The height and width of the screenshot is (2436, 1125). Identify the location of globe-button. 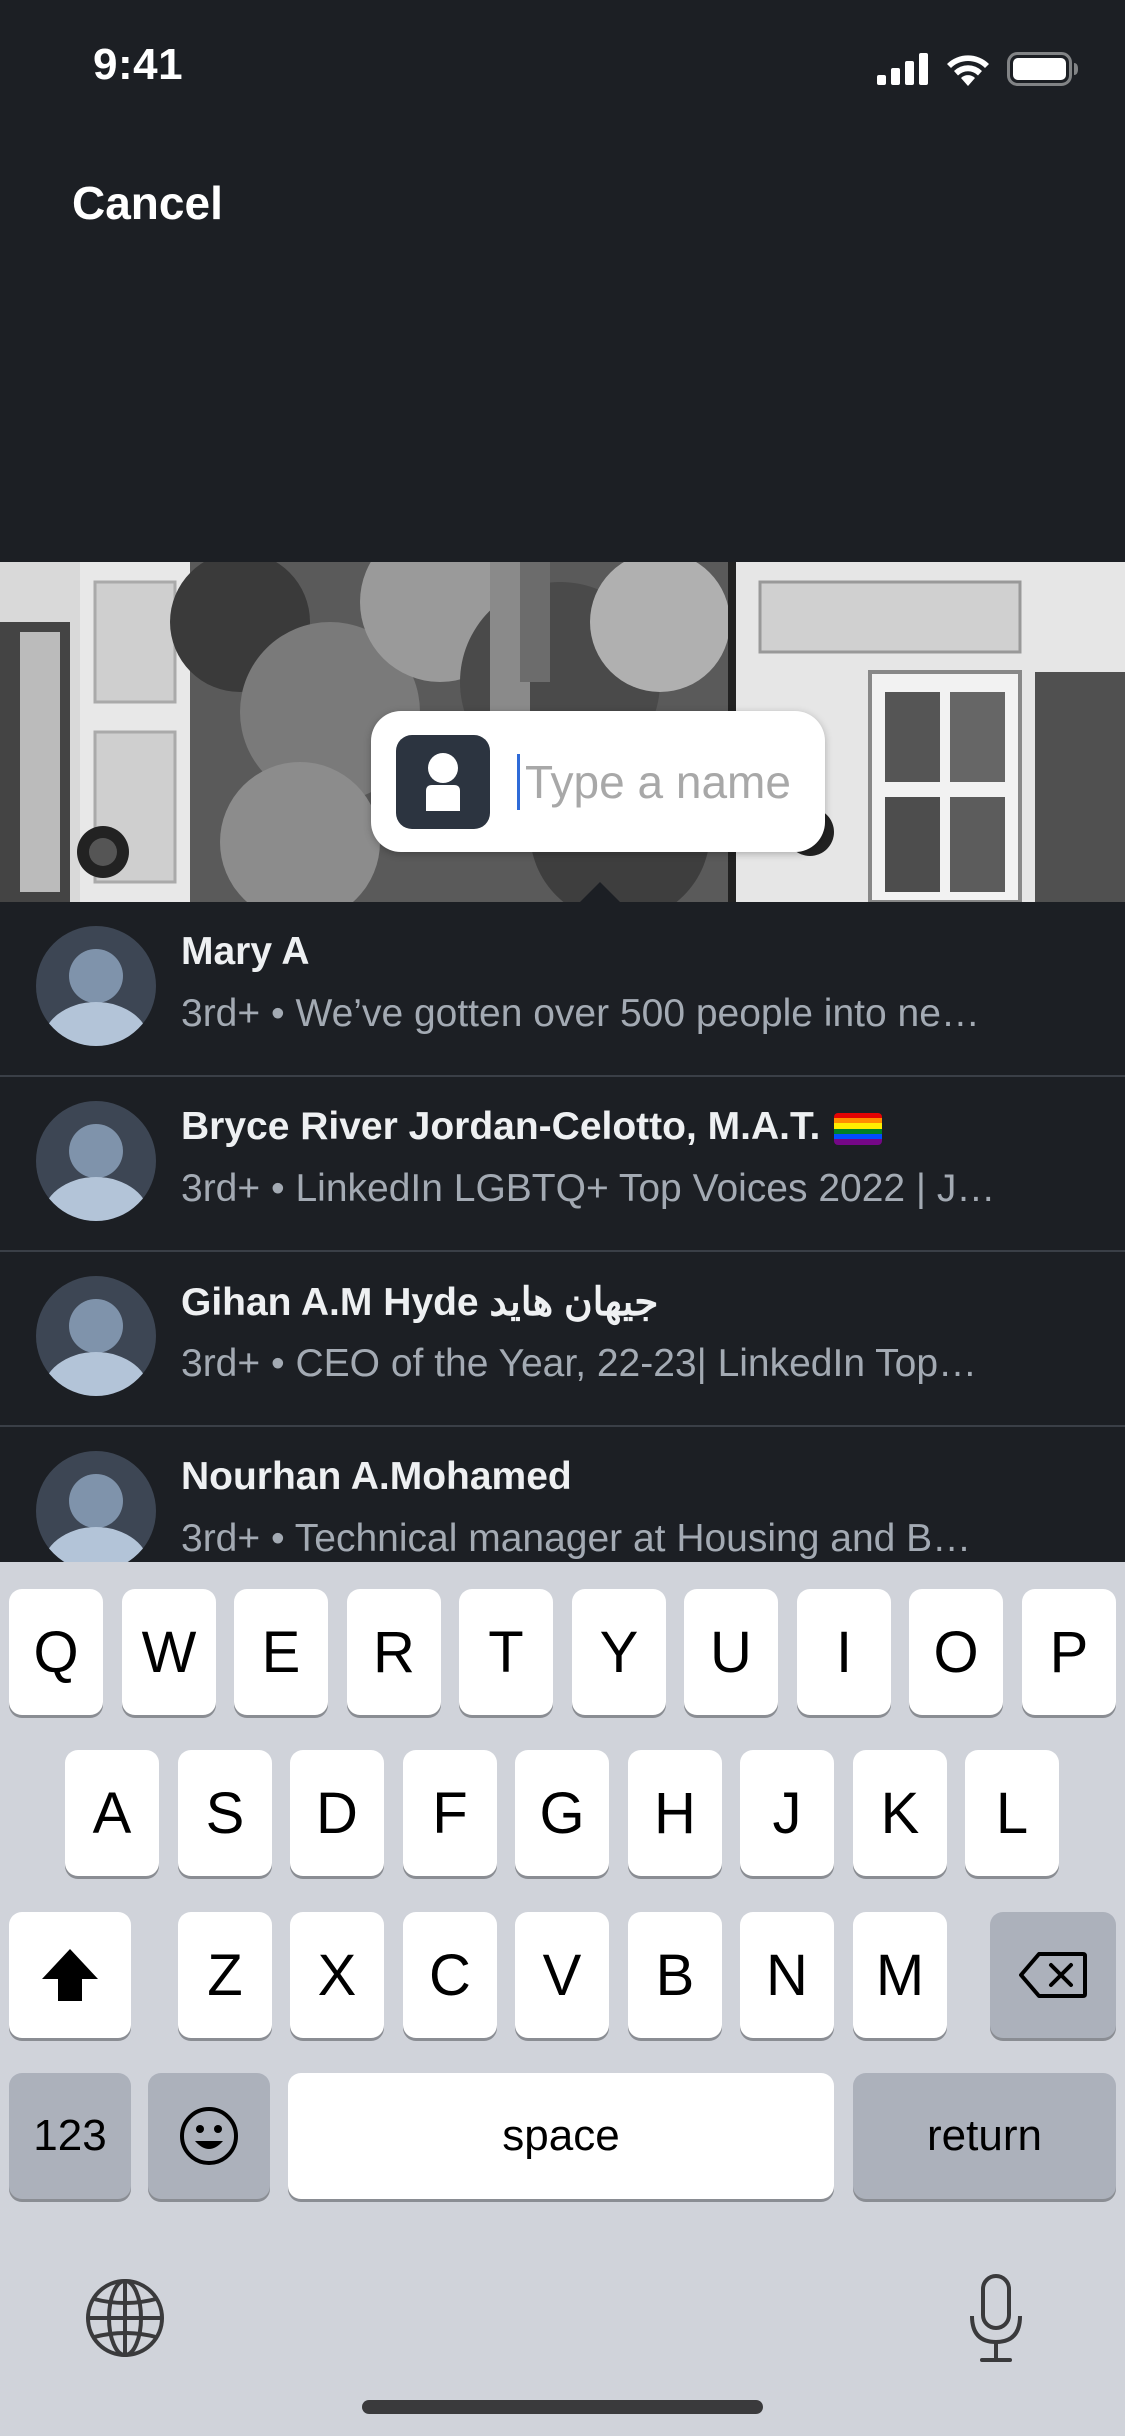
(125, 2318).